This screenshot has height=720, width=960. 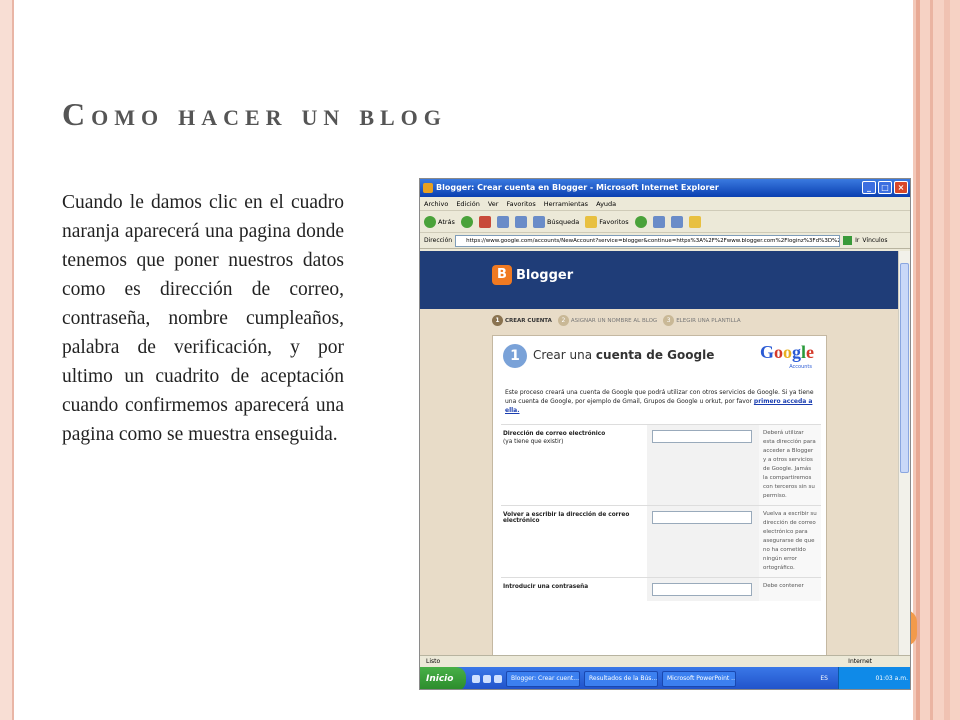 I want to click on step-2-label: ASIGNAR UN NOMBRE AL BLOG, so click(x=614, y=321).